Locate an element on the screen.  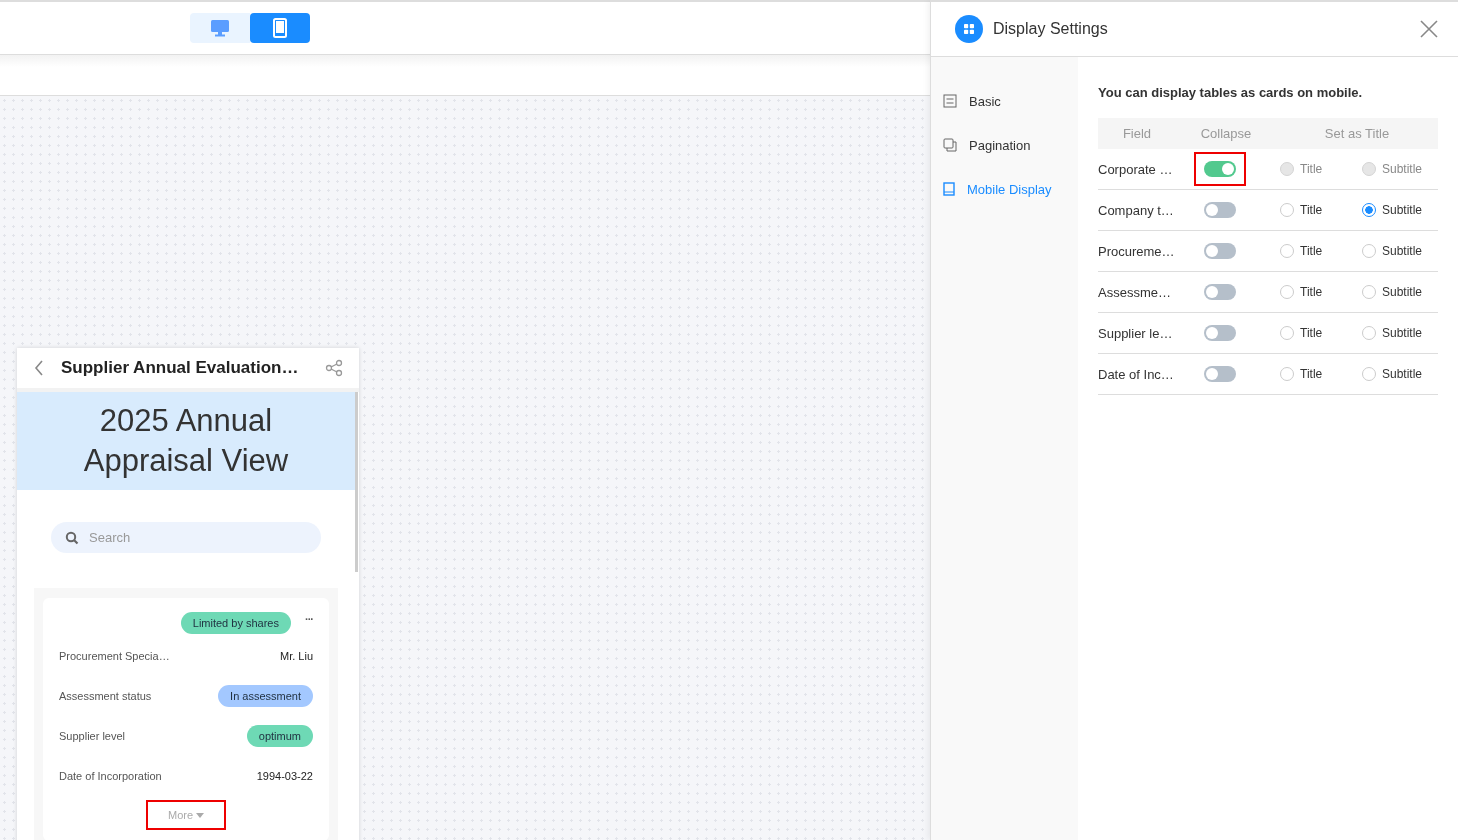
mobile-view-button is located at coordinates (280, 28).